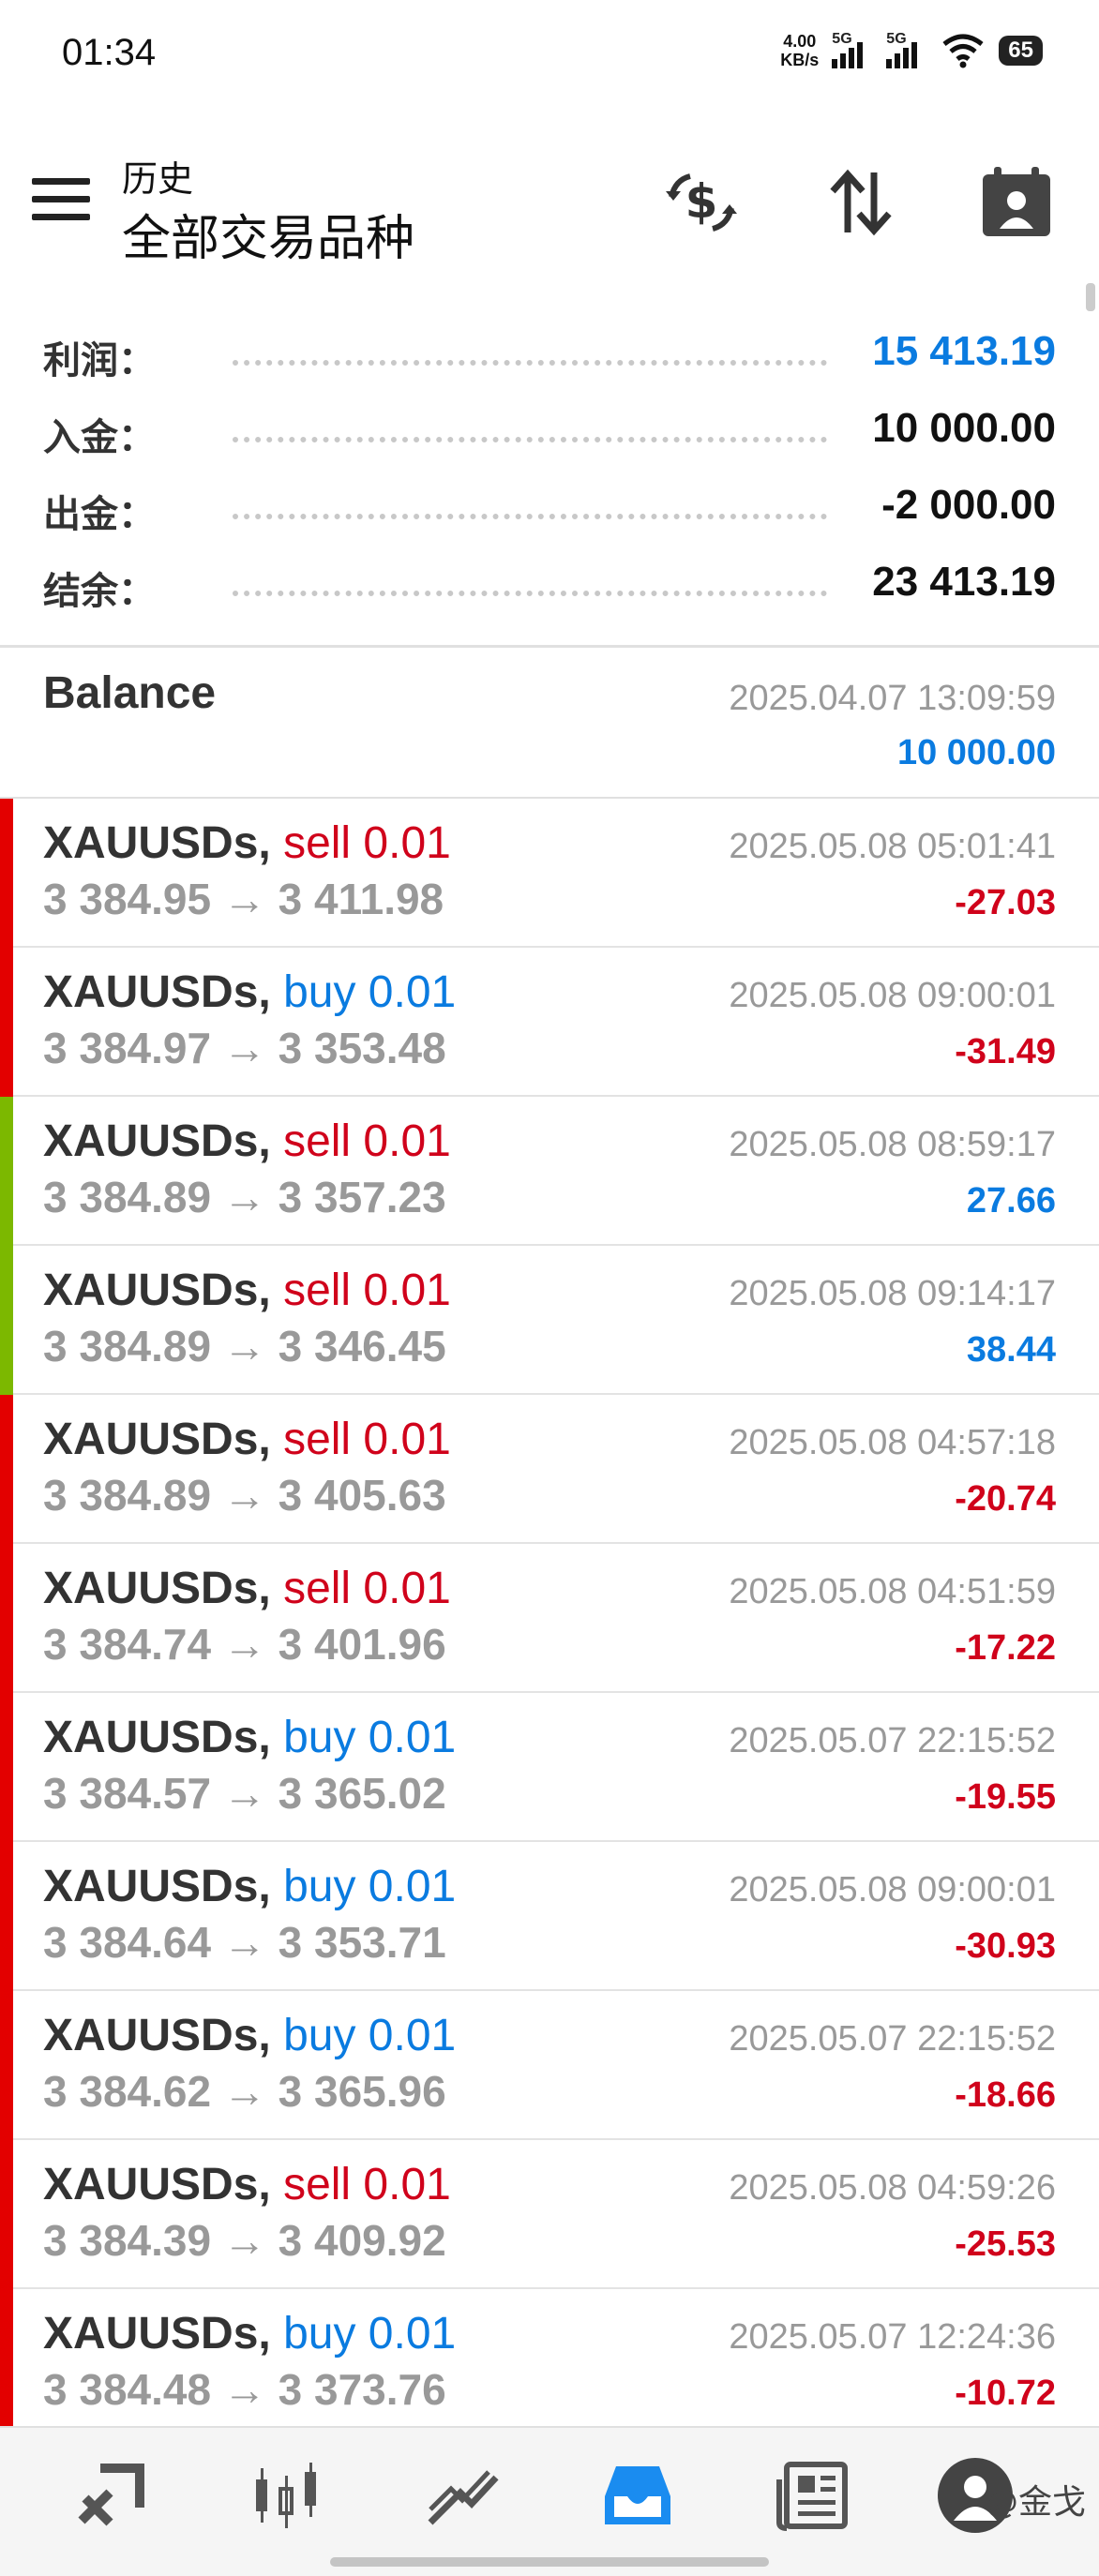 The width and height of the screenshot is (1099, 2576). What do you see at coordinates (892, 1293) in the screenshot?
I see `trade-time: 2025.05.08 09:14:17` at bounding box center [892, 1293].